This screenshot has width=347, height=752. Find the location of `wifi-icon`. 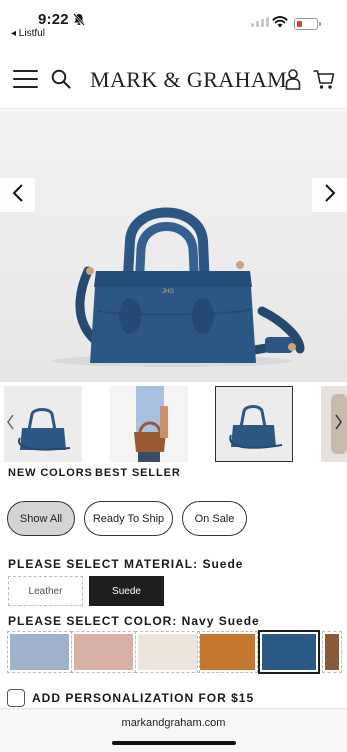

wifi-icon is located at coordinates (280, 24).